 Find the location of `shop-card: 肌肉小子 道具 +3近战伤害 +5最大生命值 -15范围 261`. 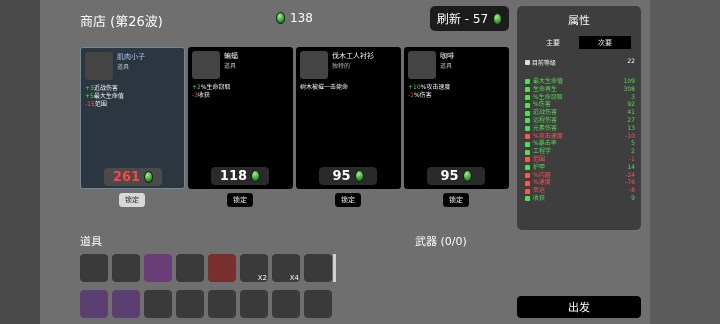

shop-card: 肌肉小子 道具 +3近战伤害 +5最大生命值 -15范围 261 is located at coordinates (132, 118).